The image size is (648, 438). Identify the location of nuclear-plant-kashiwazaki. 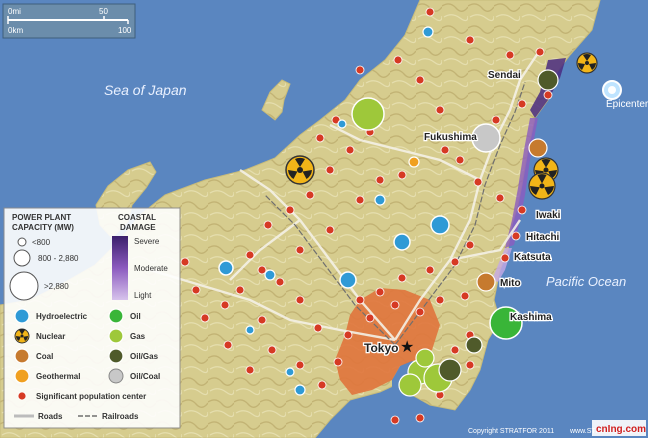
(300, 170).